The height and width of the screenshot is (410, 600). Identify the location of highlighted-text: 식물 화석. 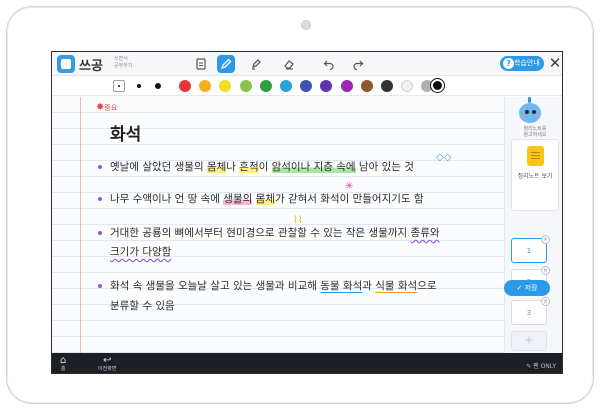
(396, 286).